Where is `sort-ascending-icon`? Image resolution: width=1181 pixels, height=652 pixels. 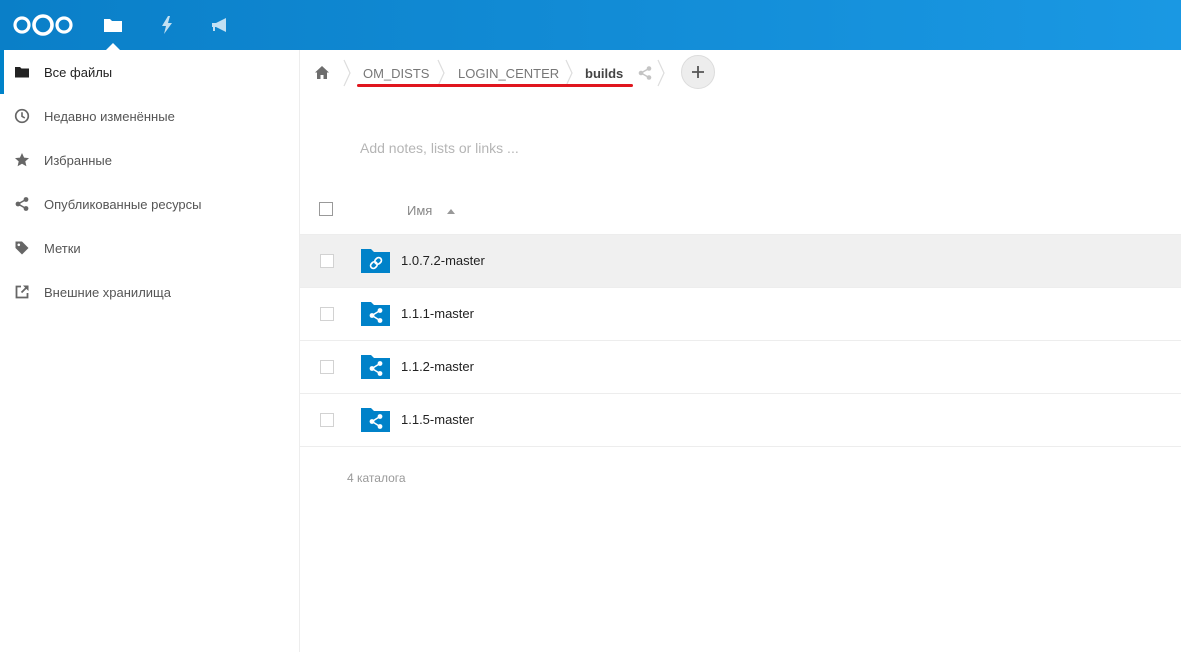
sort-ascending-icon is located at coordinates (451, 211).